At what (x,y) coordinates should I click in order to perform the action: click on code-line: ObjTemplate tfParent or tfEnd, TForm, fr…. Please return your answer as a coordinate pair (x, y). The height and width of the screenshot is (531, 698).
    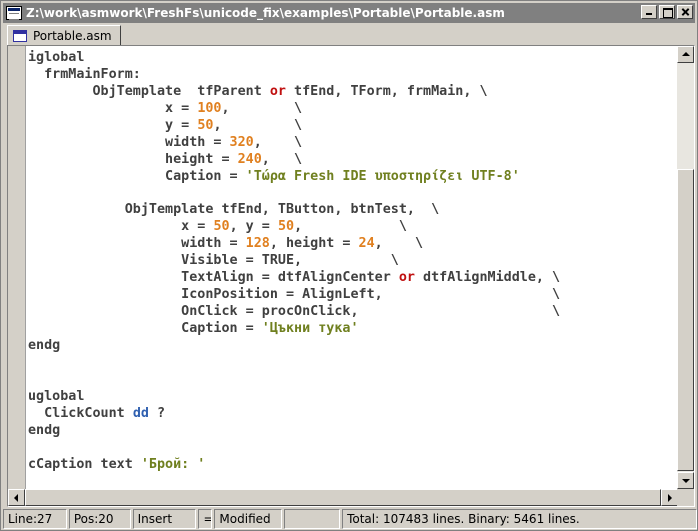
    Looking at the image, I should click on (352, 92).